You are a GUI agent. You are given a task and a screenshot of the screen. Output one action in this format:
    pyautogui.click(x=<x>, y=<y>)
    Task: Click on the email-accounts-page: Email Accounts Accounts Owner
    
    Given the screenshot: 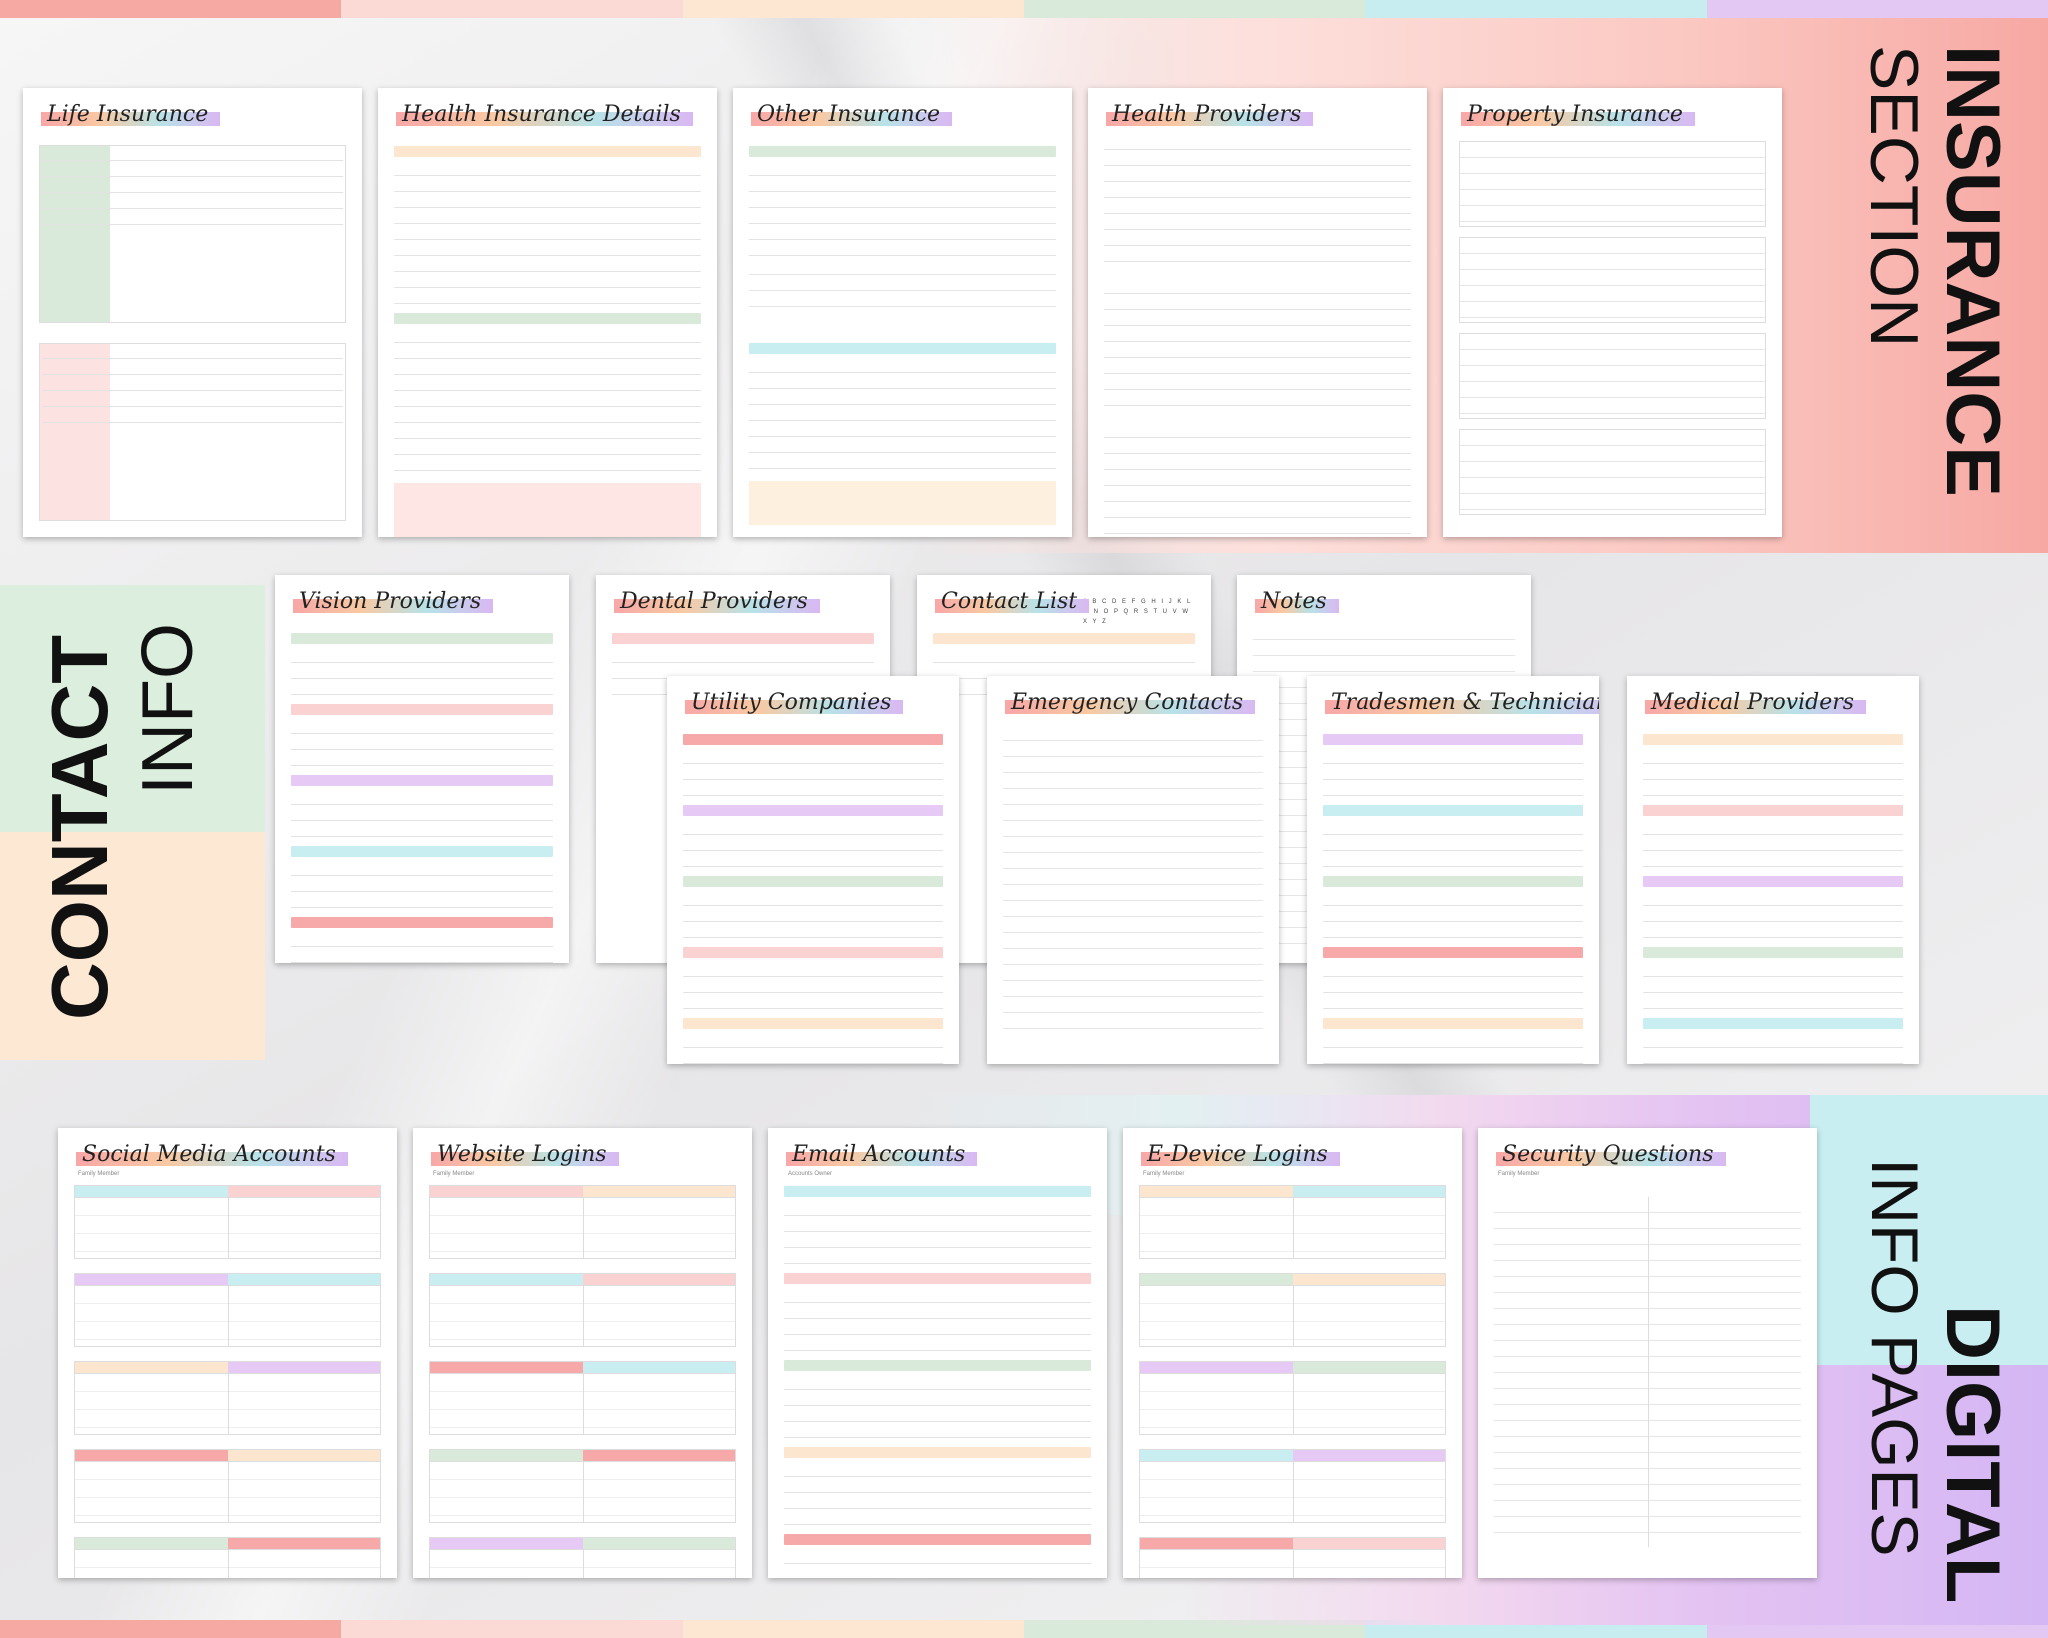 What is the action you would take?
    pyautogui.click(x=937, y=1353)
    